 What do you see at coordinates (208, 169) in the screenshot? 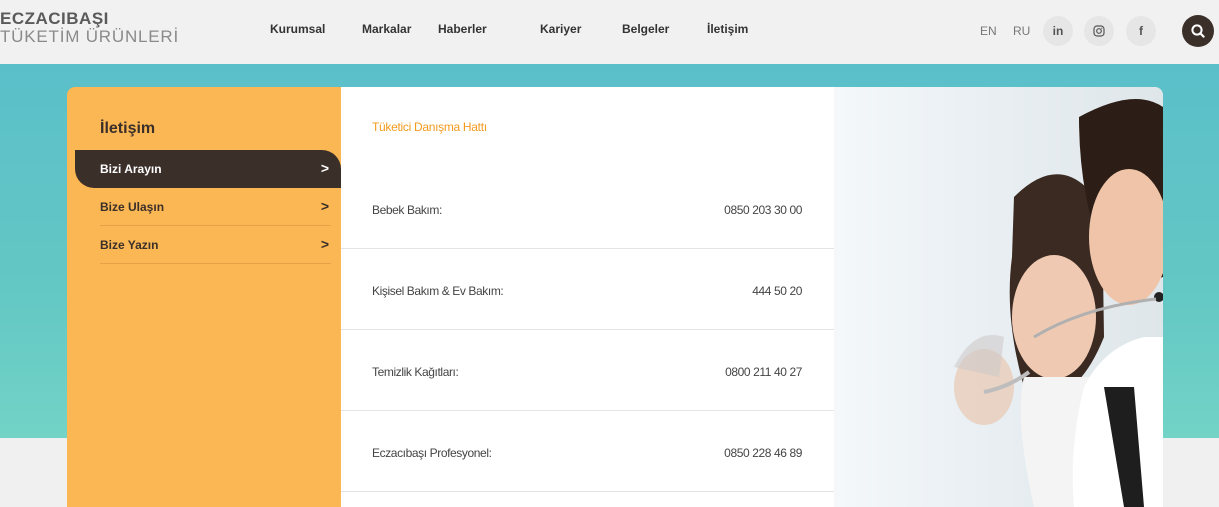
I see `sidebar-item-bizi-arayin: Bizi Arayın >` at bounding box center [208, 169].